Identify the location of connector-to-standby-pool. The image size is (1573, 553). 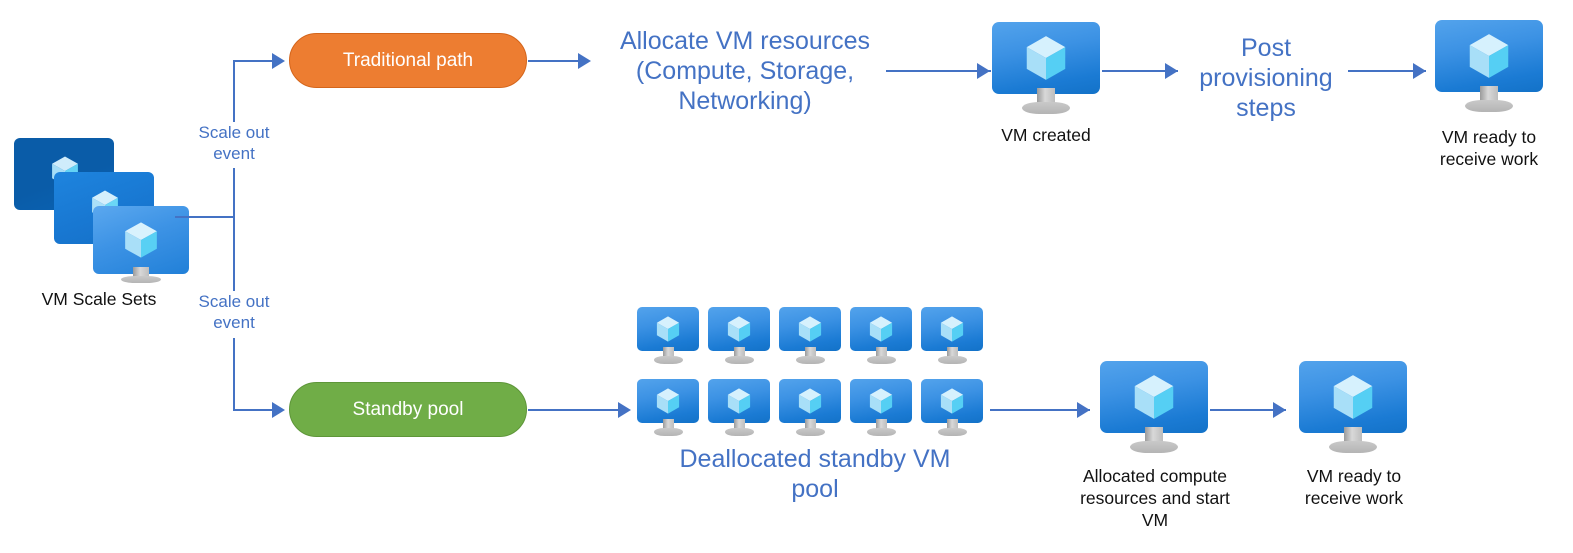
(253, 410).